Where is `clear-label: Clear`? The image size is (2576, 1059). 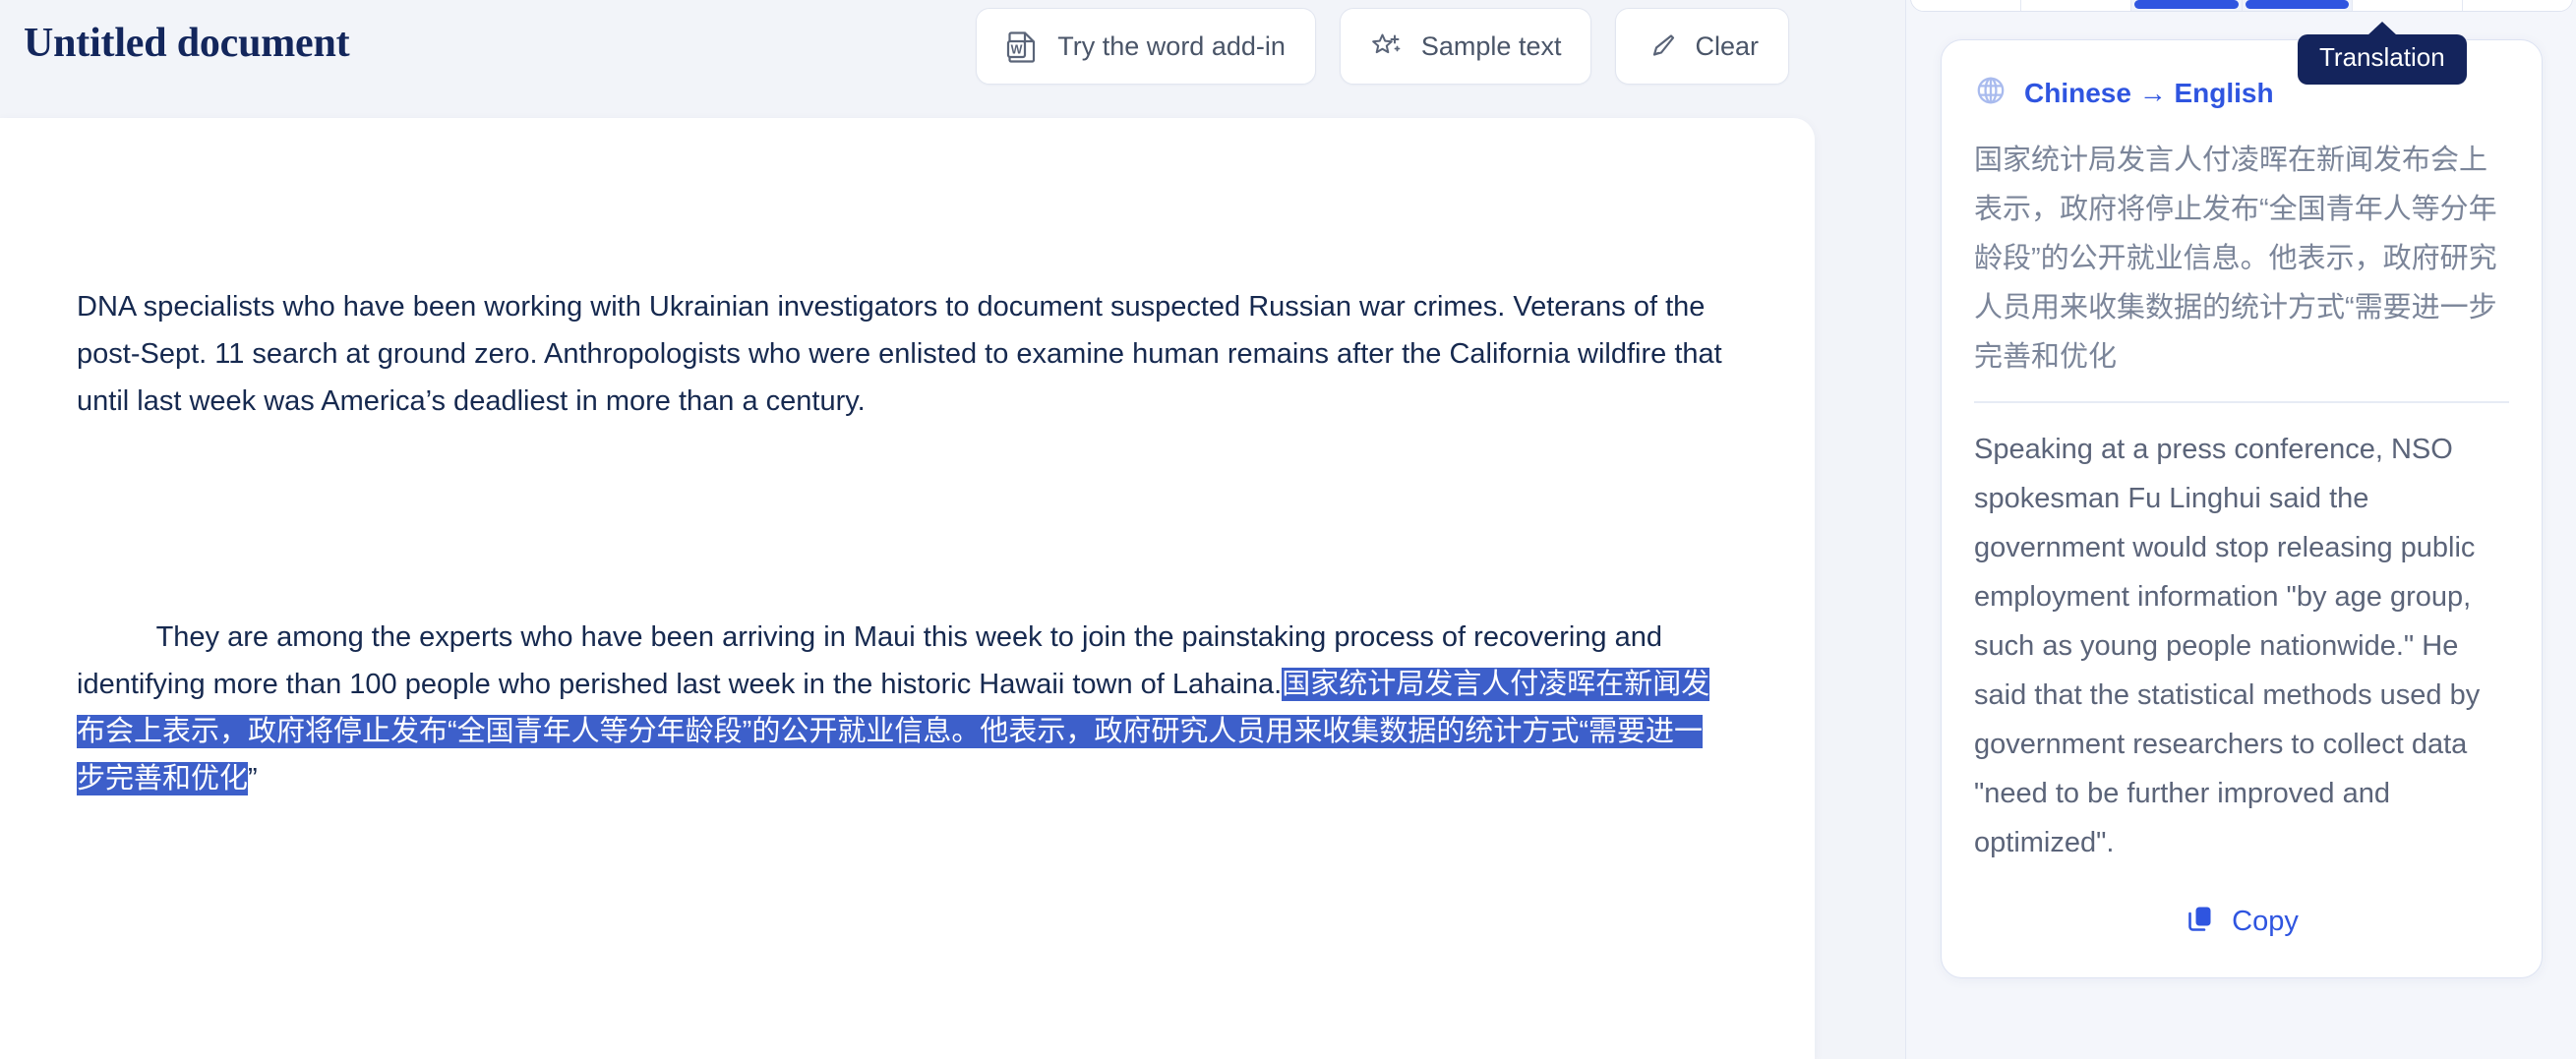
clear-label: Clear is located at coordinates (1727, 45).